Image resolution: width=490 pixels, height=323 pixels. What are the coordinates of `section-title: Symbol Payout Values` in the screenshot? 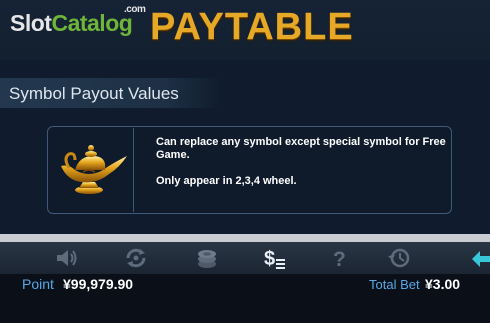 It's located at (94, 93).